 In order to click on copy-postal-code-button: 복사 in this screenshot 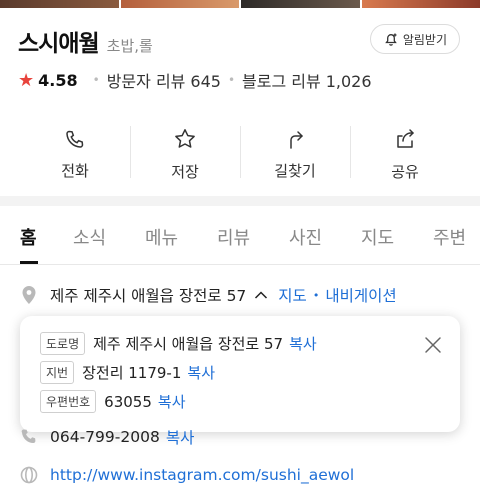, I will do `click(172, 401)`.